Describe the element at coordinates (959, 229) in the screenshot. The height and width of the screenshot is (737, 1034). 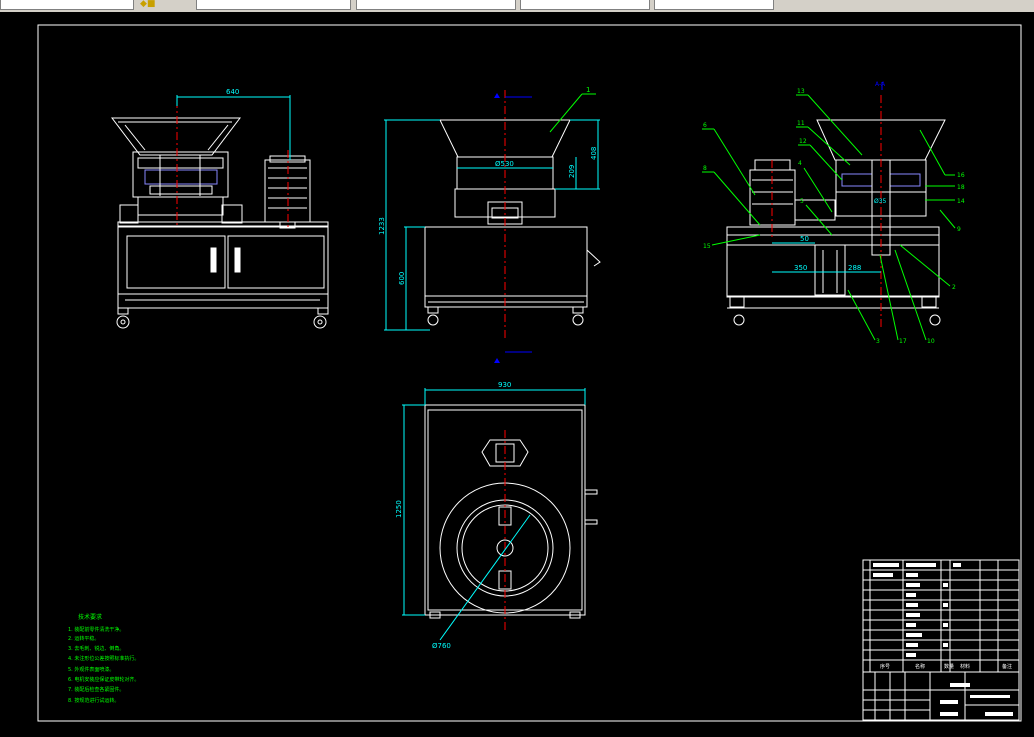
I see `svg-text: 9` at that location.